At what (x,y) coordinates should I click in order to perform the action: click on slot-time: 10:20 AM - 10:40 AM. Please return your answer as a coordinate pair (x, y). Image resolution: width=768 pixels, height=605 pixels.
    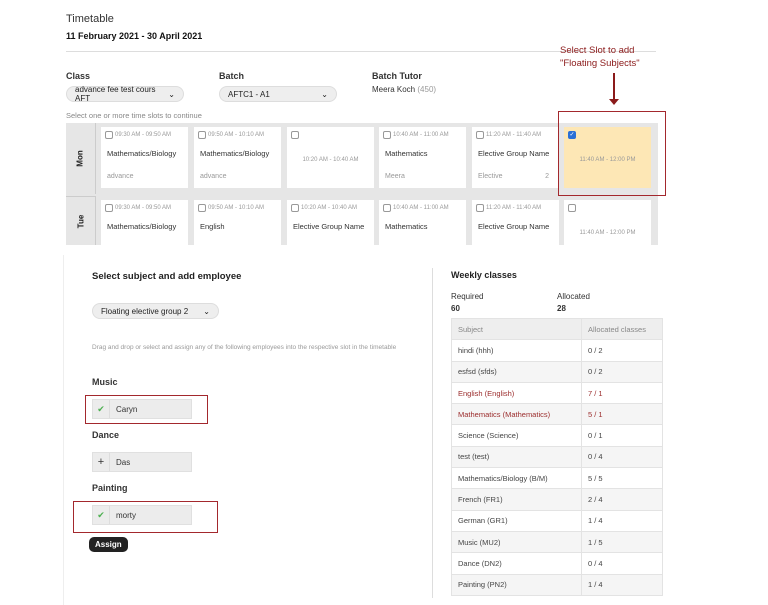
    Looking at the image, I should click on (330, 160).